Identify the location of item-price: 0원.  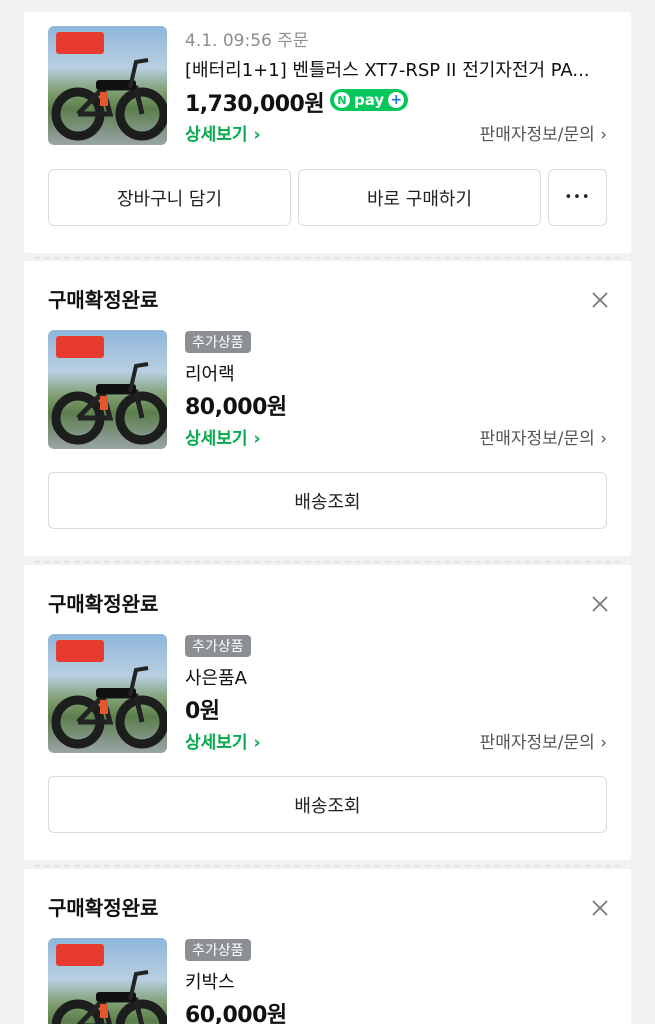
(202, 711).